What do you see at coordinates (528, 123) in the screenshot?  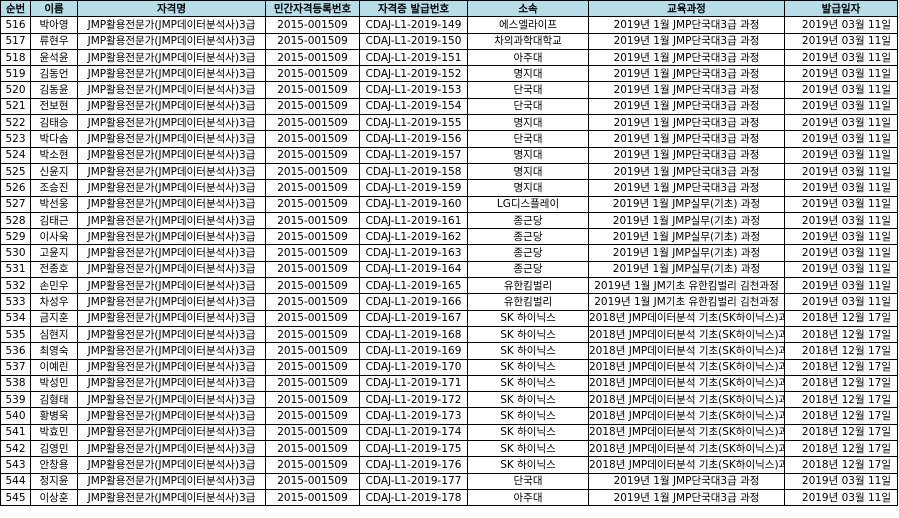 I see `cell-affiliation: 명지대` at bounding box center [528, 123].